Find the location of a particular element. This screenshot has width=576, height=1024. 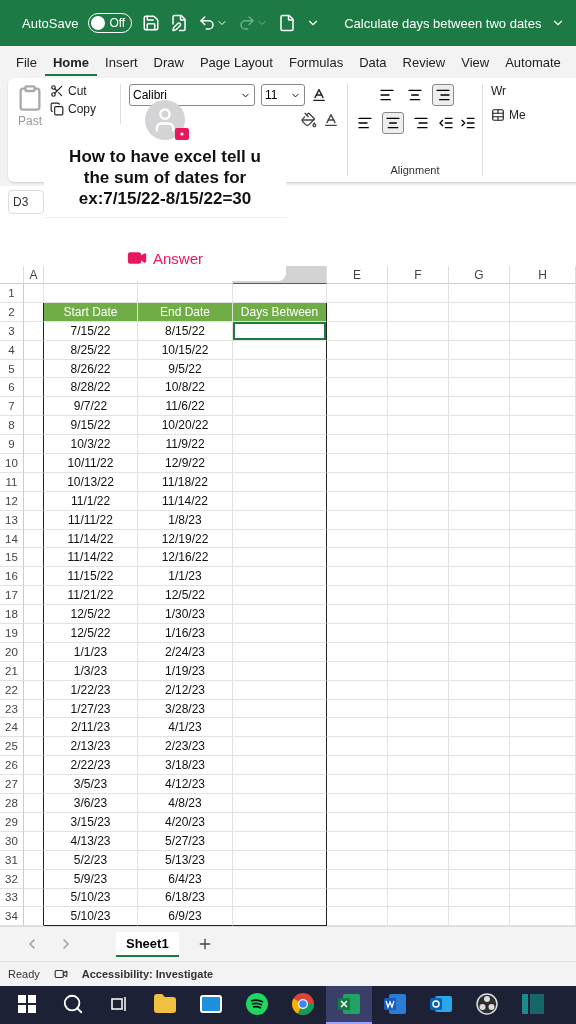

row-number: 11 is located at coordinates (12, 482).